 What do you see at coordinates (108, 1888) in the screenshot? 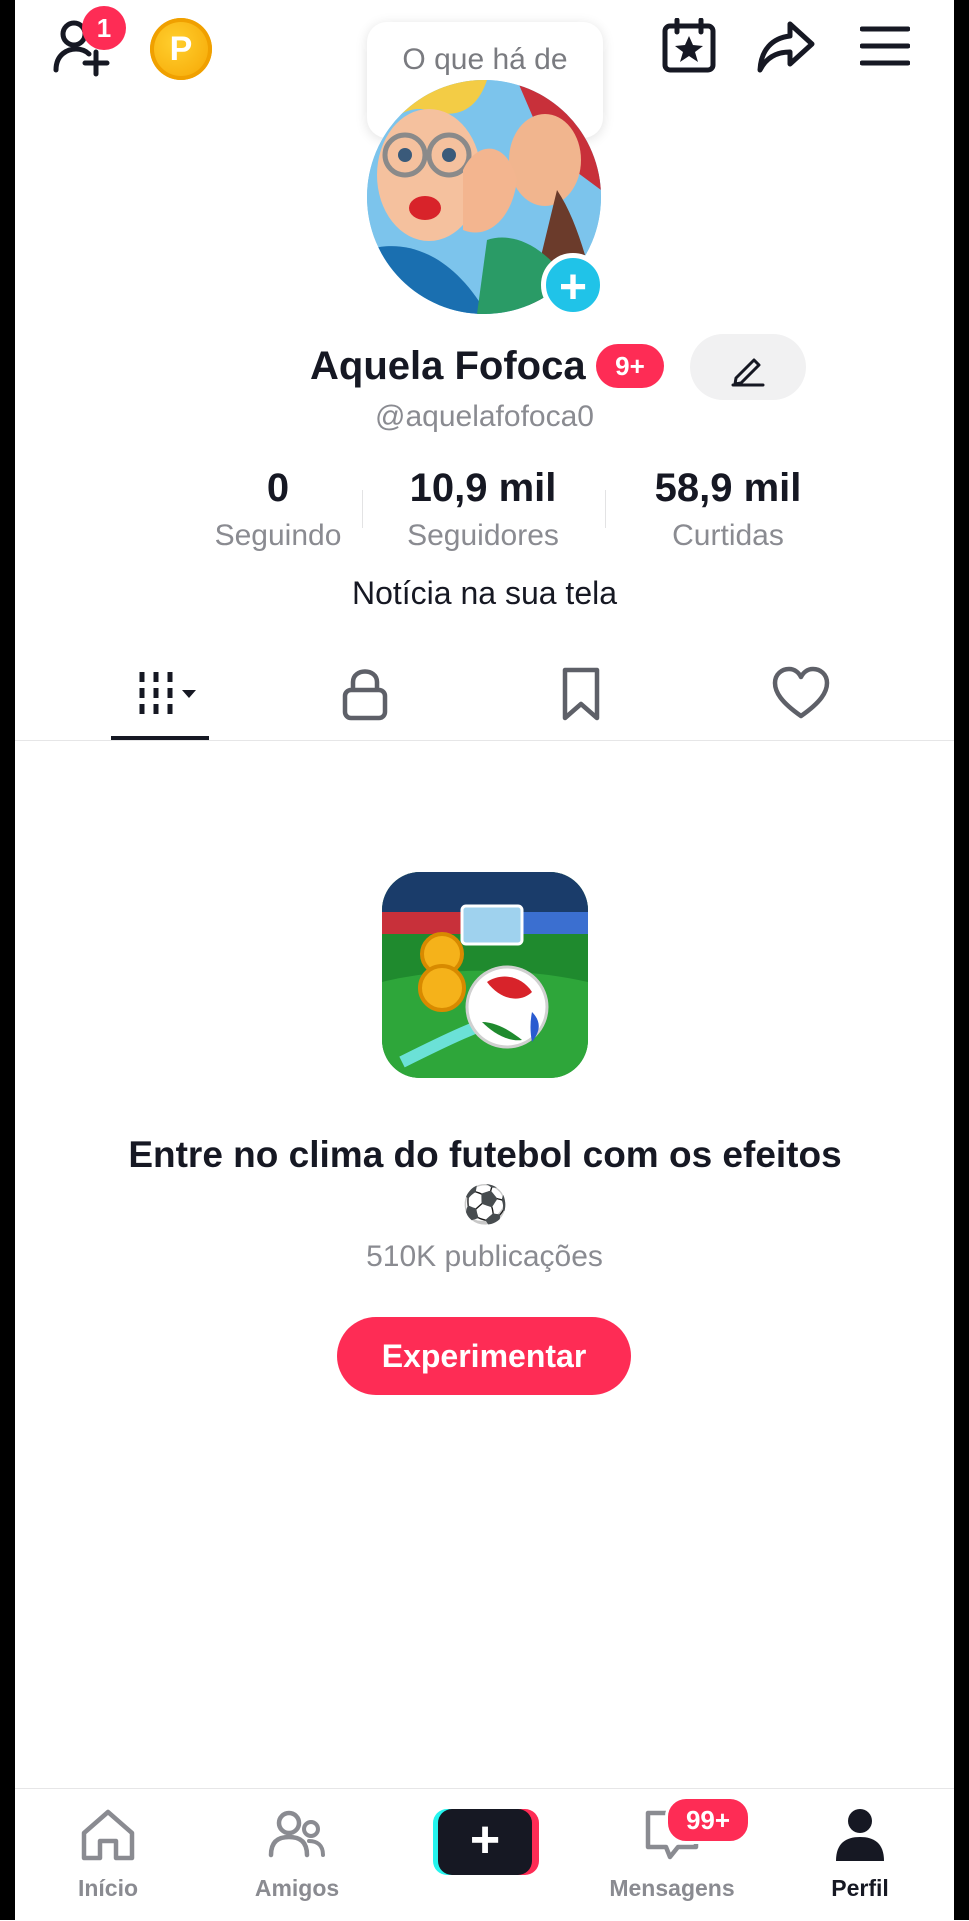
I see `nav-label: Início` at bounding box center [108, 1888].